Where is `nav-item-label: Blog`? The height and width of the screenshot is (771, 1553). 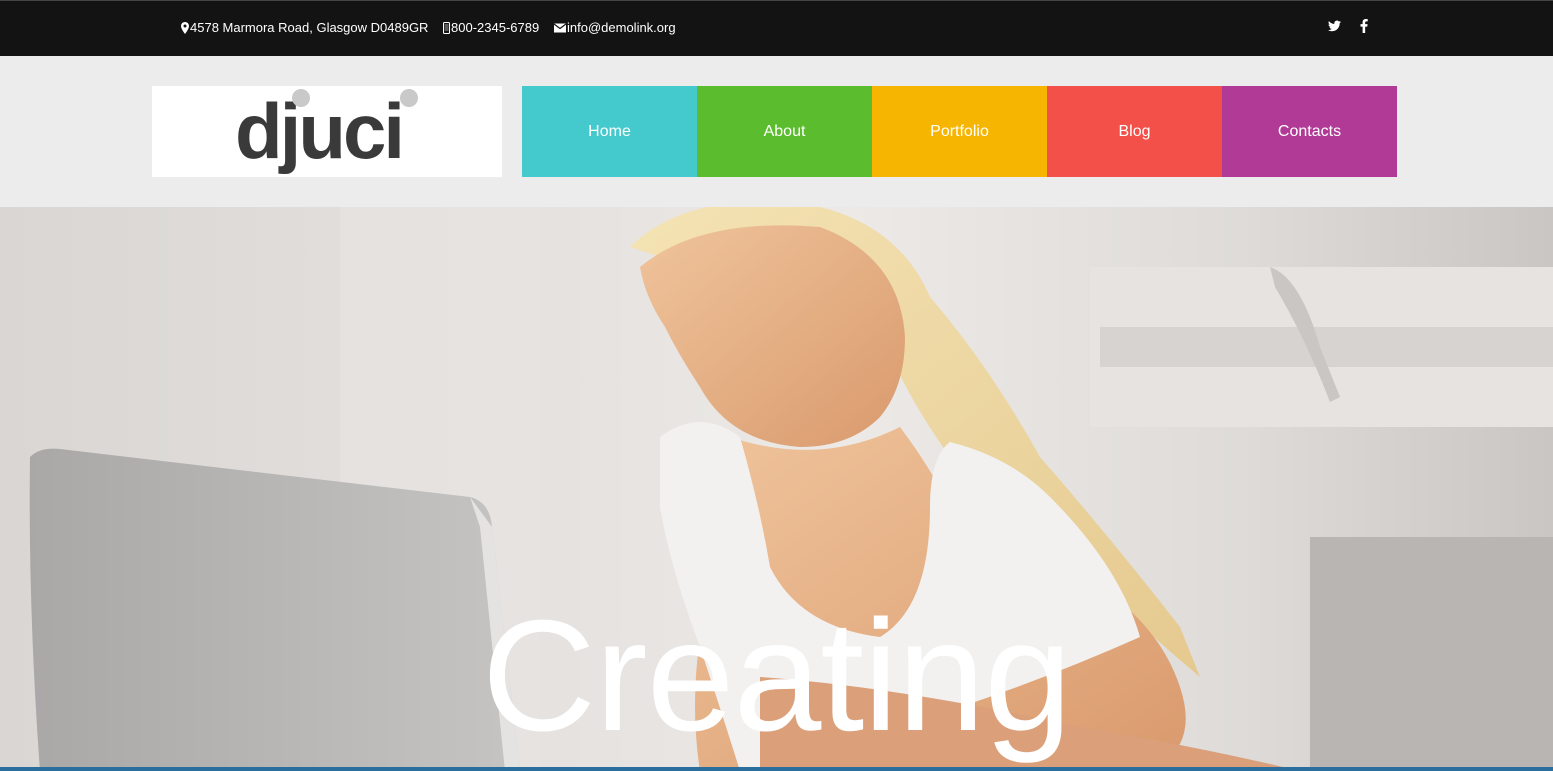
nav-item-label: Blog is located at coordinates (1134, 131).